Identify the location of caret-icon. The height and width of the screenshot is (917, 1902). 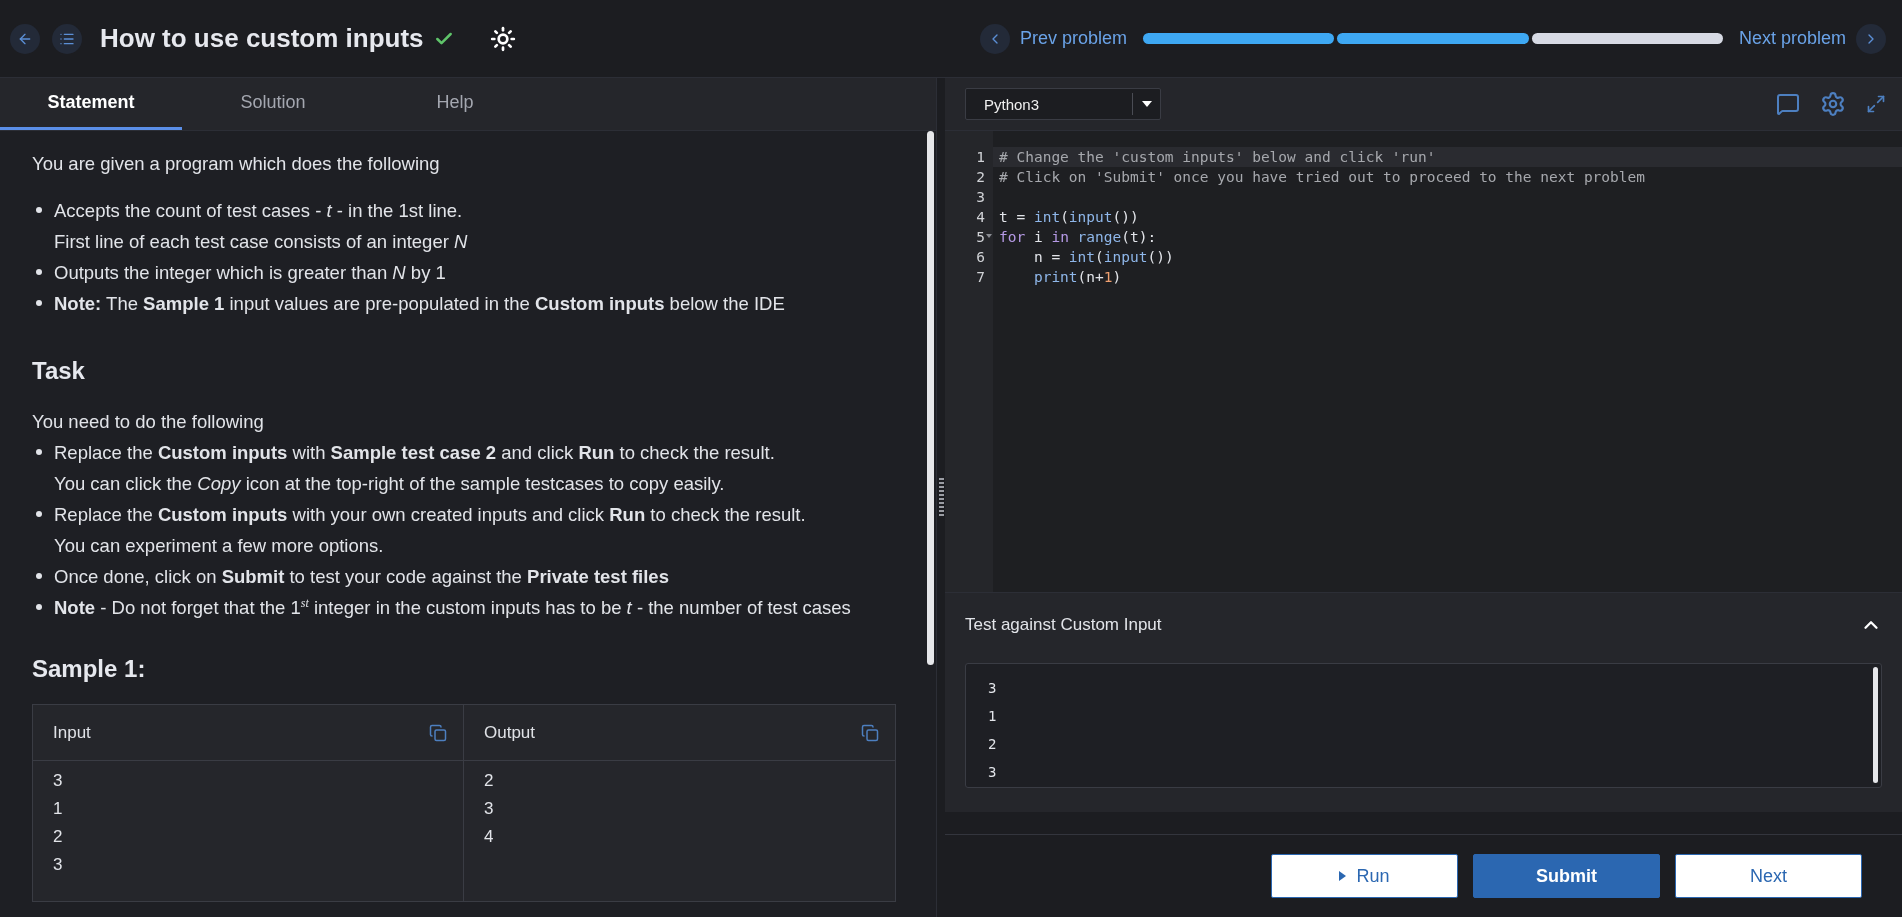
(1146, 104).